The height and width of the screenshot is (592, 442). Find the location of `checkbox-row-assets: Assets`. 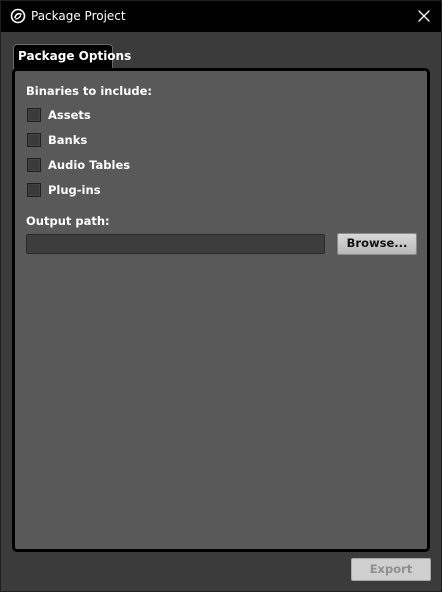

checkbox-row-assets: Assets is located at coordinates (59, 115).